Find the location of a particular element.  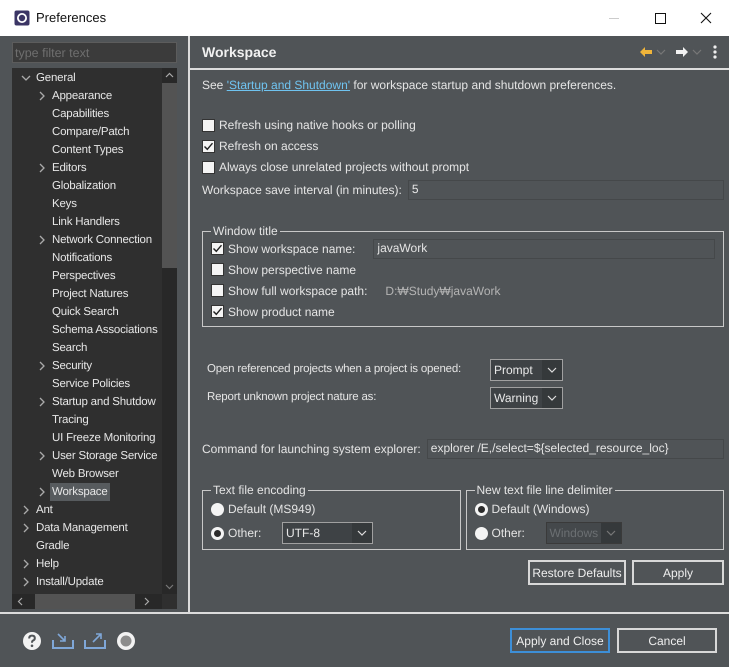

explorer-label: Command for launching system explorer: is located at coordinates (311, 449).